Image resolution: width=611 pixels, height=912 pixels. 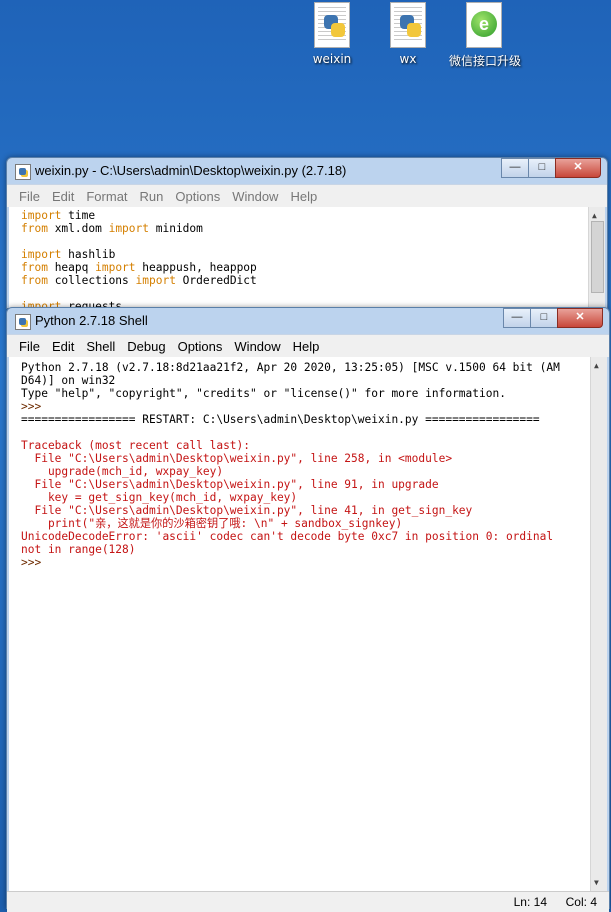 I want to click on editor-menubar: File Edit Format Run Options Window Help, so click(x=307, y=195).